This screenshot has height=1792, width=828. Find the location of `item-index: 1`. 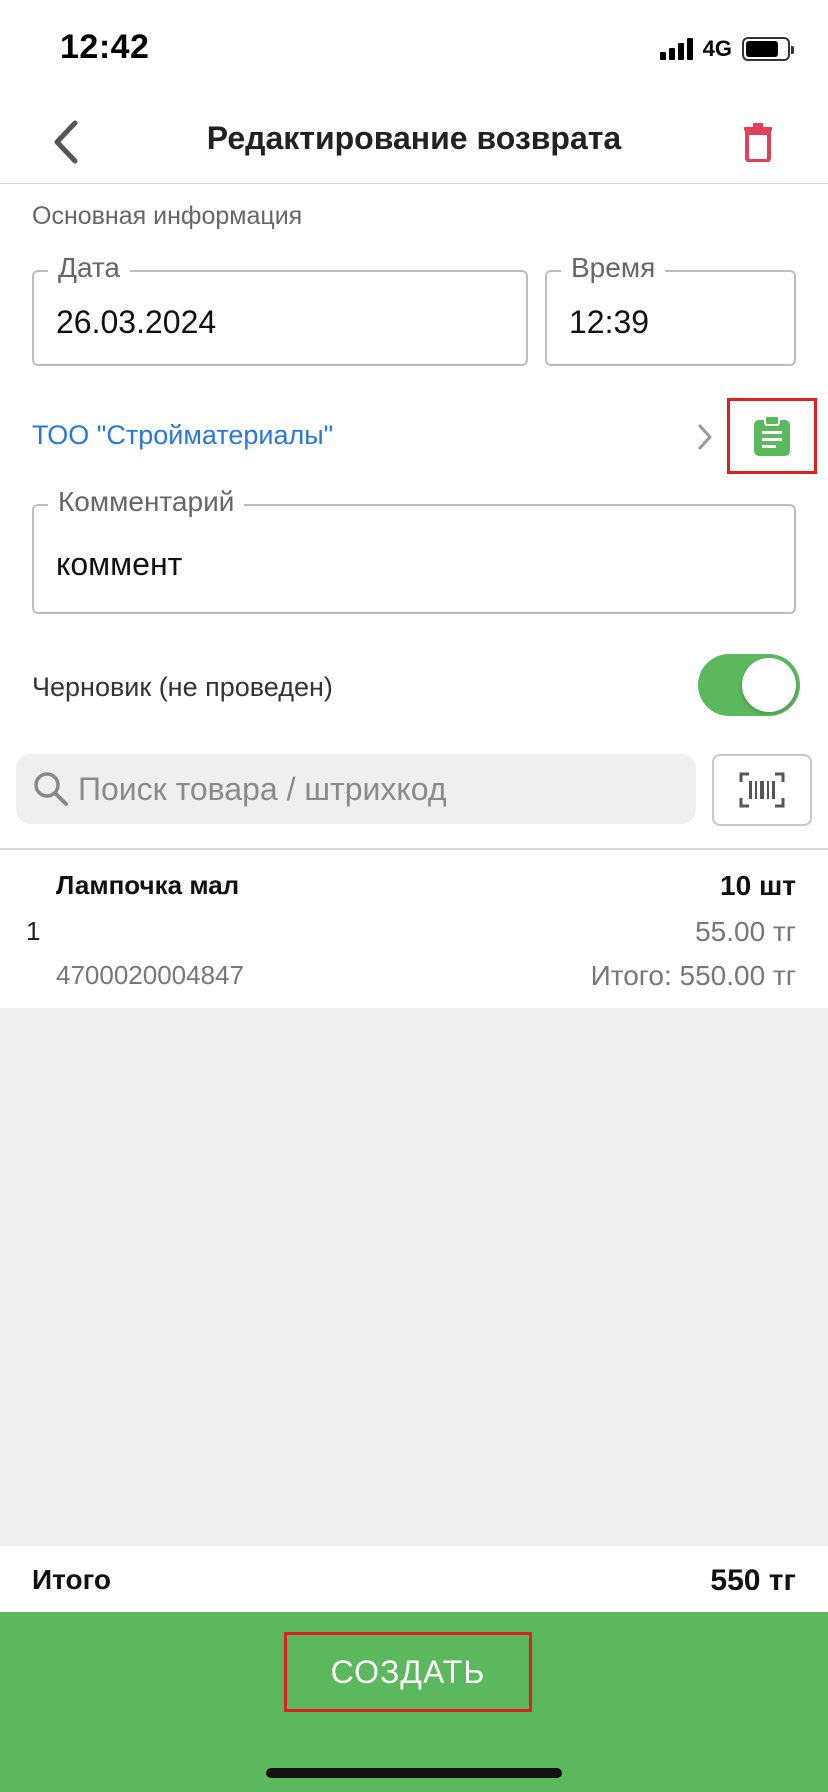

item-index: 1 is located at coordinates (33, 931).